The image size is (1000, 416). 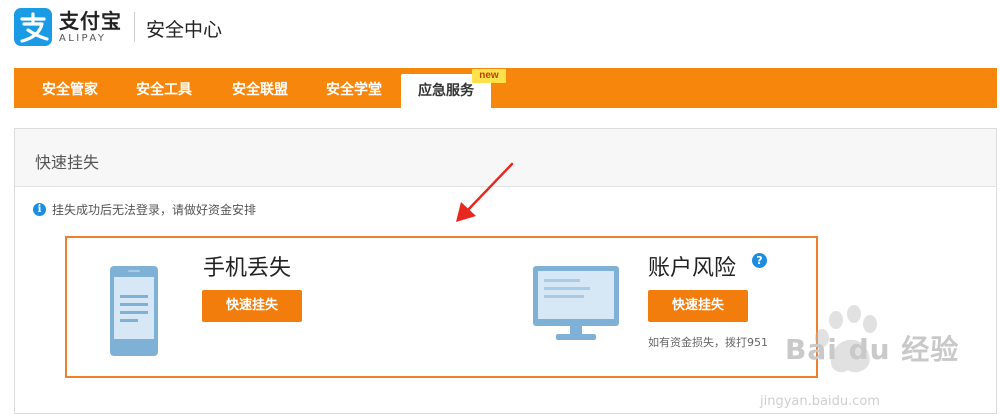 What do you see at coordinates (692, 268) in the screenshot?
I see `card-title-account-risk: 账户风险` at bounding box center [692, 268].